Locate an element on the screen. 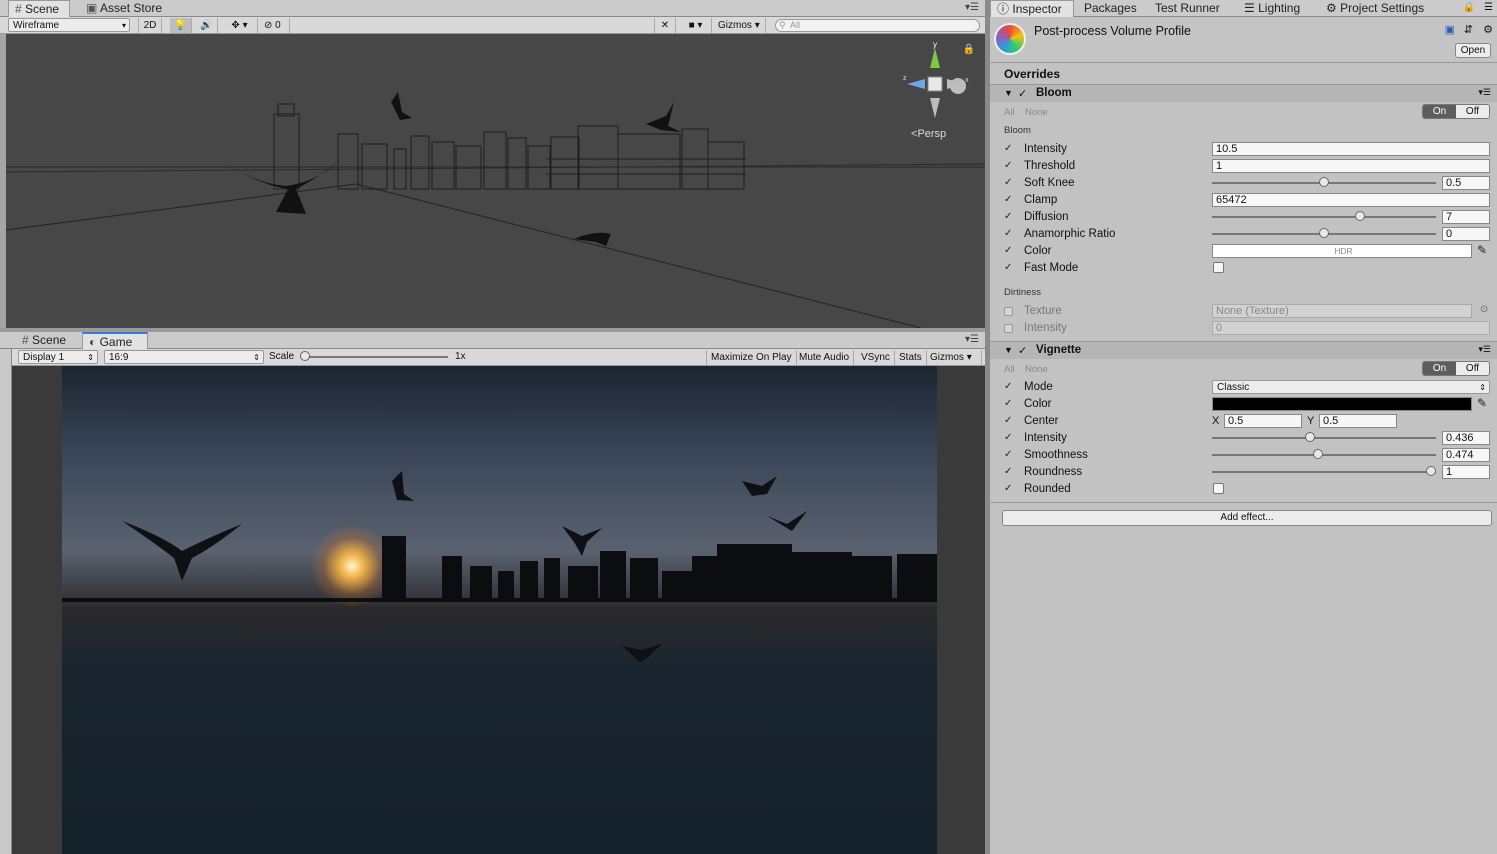 This screenshot has height=854, width=1497. vsync-button: VSync is located at coordinates (876, 357).